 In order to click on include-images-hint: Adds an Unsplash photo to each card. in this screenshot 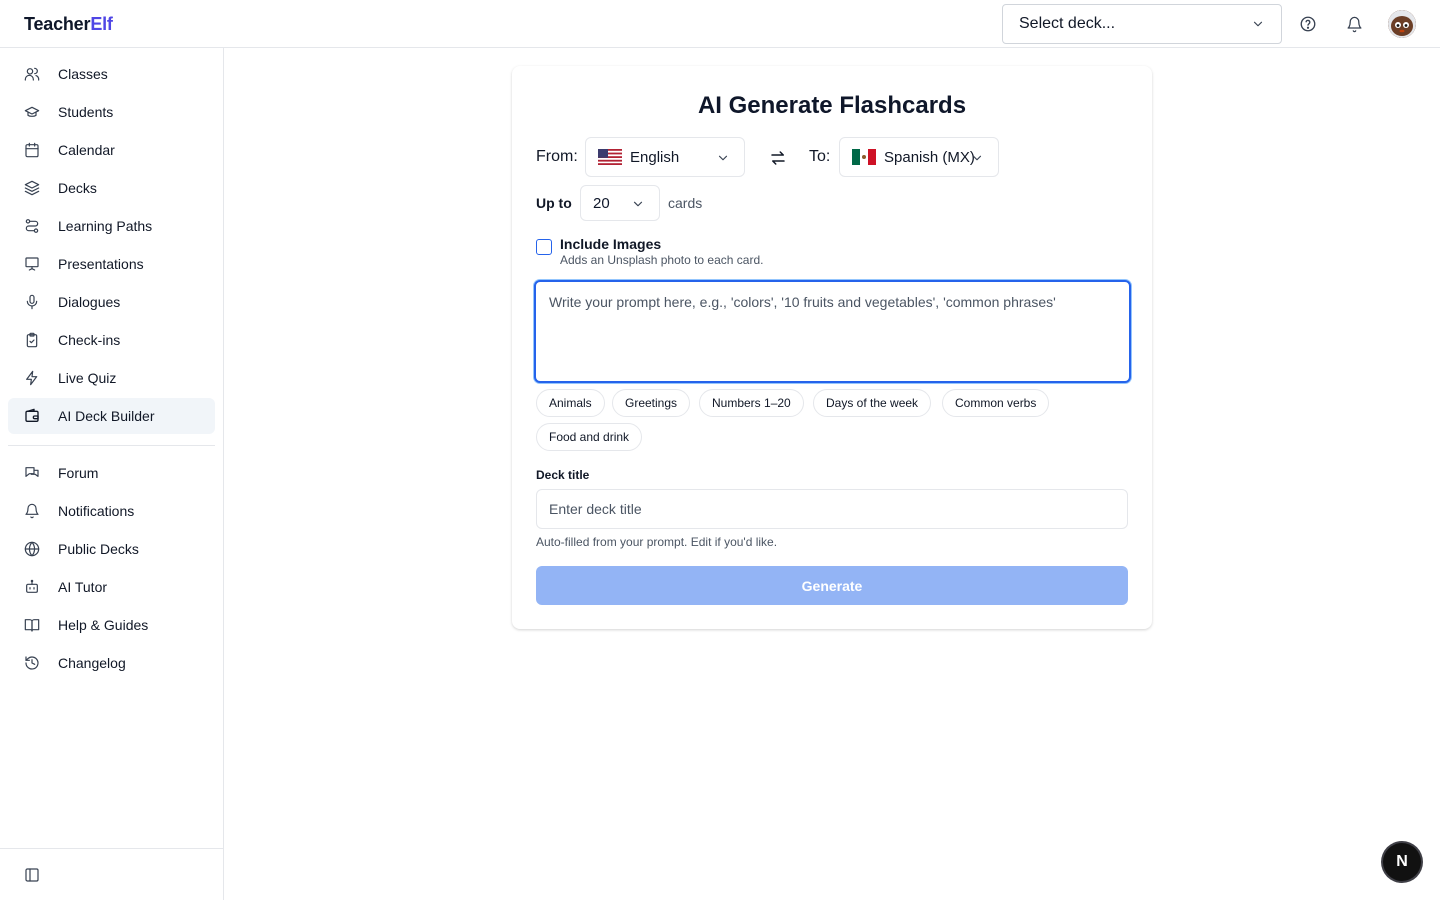, I will do `click(662, 260)`.